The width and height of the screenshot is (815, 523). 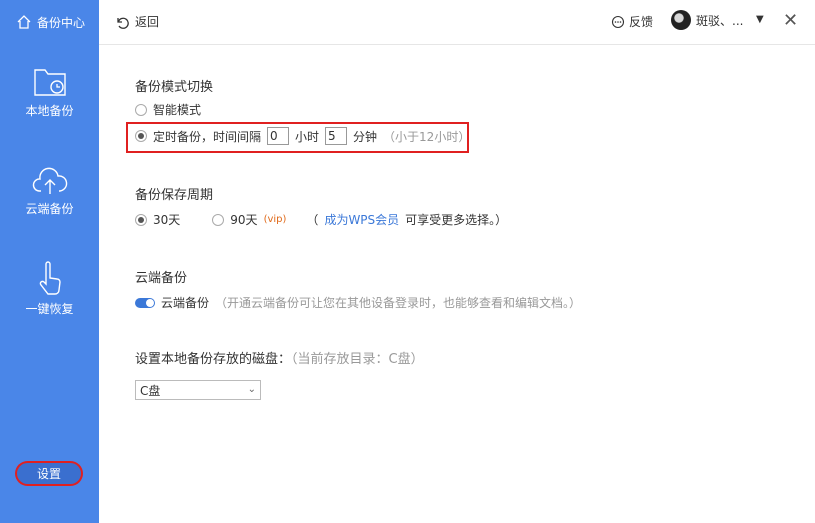 What do you see at coordinates (150, 390) in the screenshot?
I see `disk-select-value: C盘` at bounding box center [150, 390].